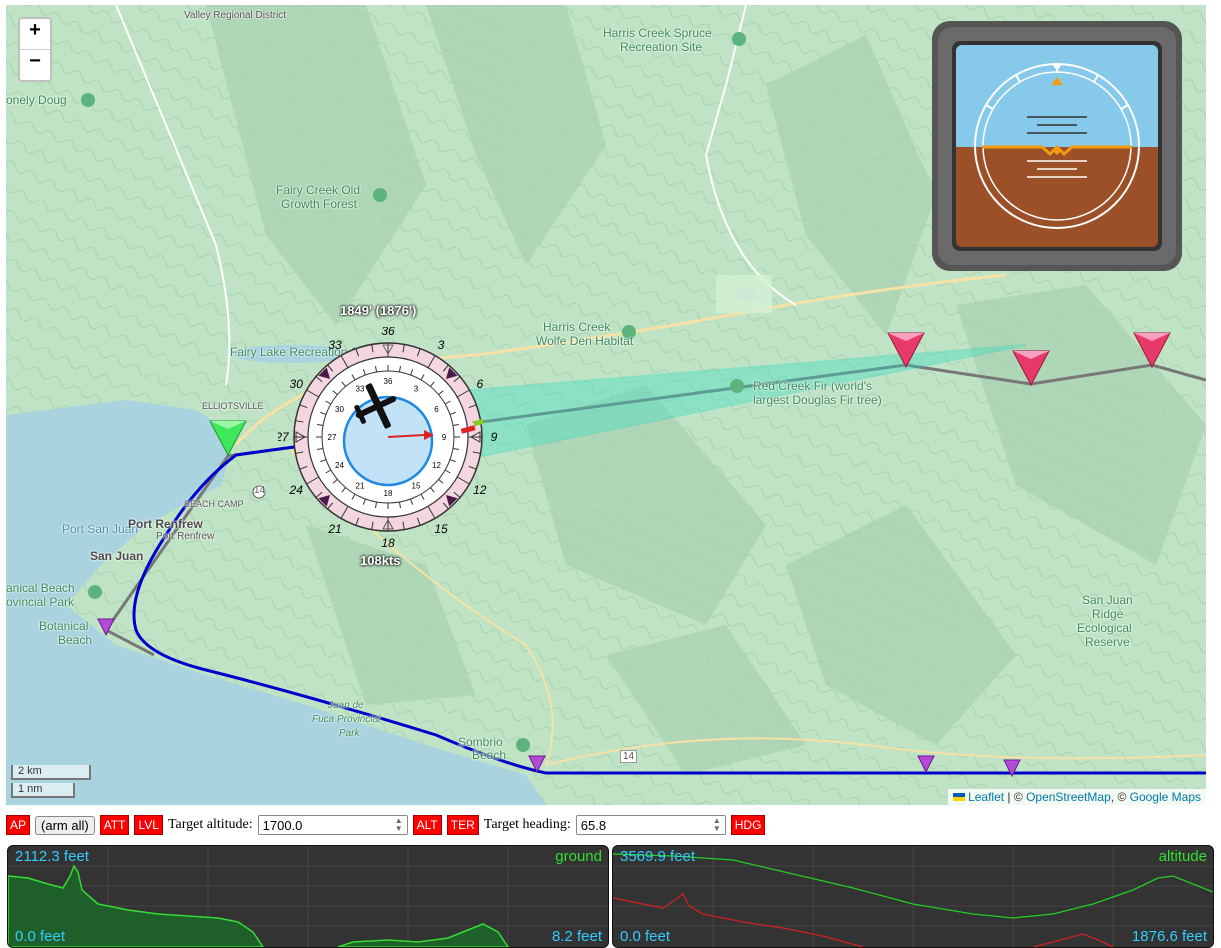 The height and width of the screenshot is (948, 1221). Describe the element at coordinates (332, 437) in the screenshot. I see `compass-inner-label: 27` at that location.